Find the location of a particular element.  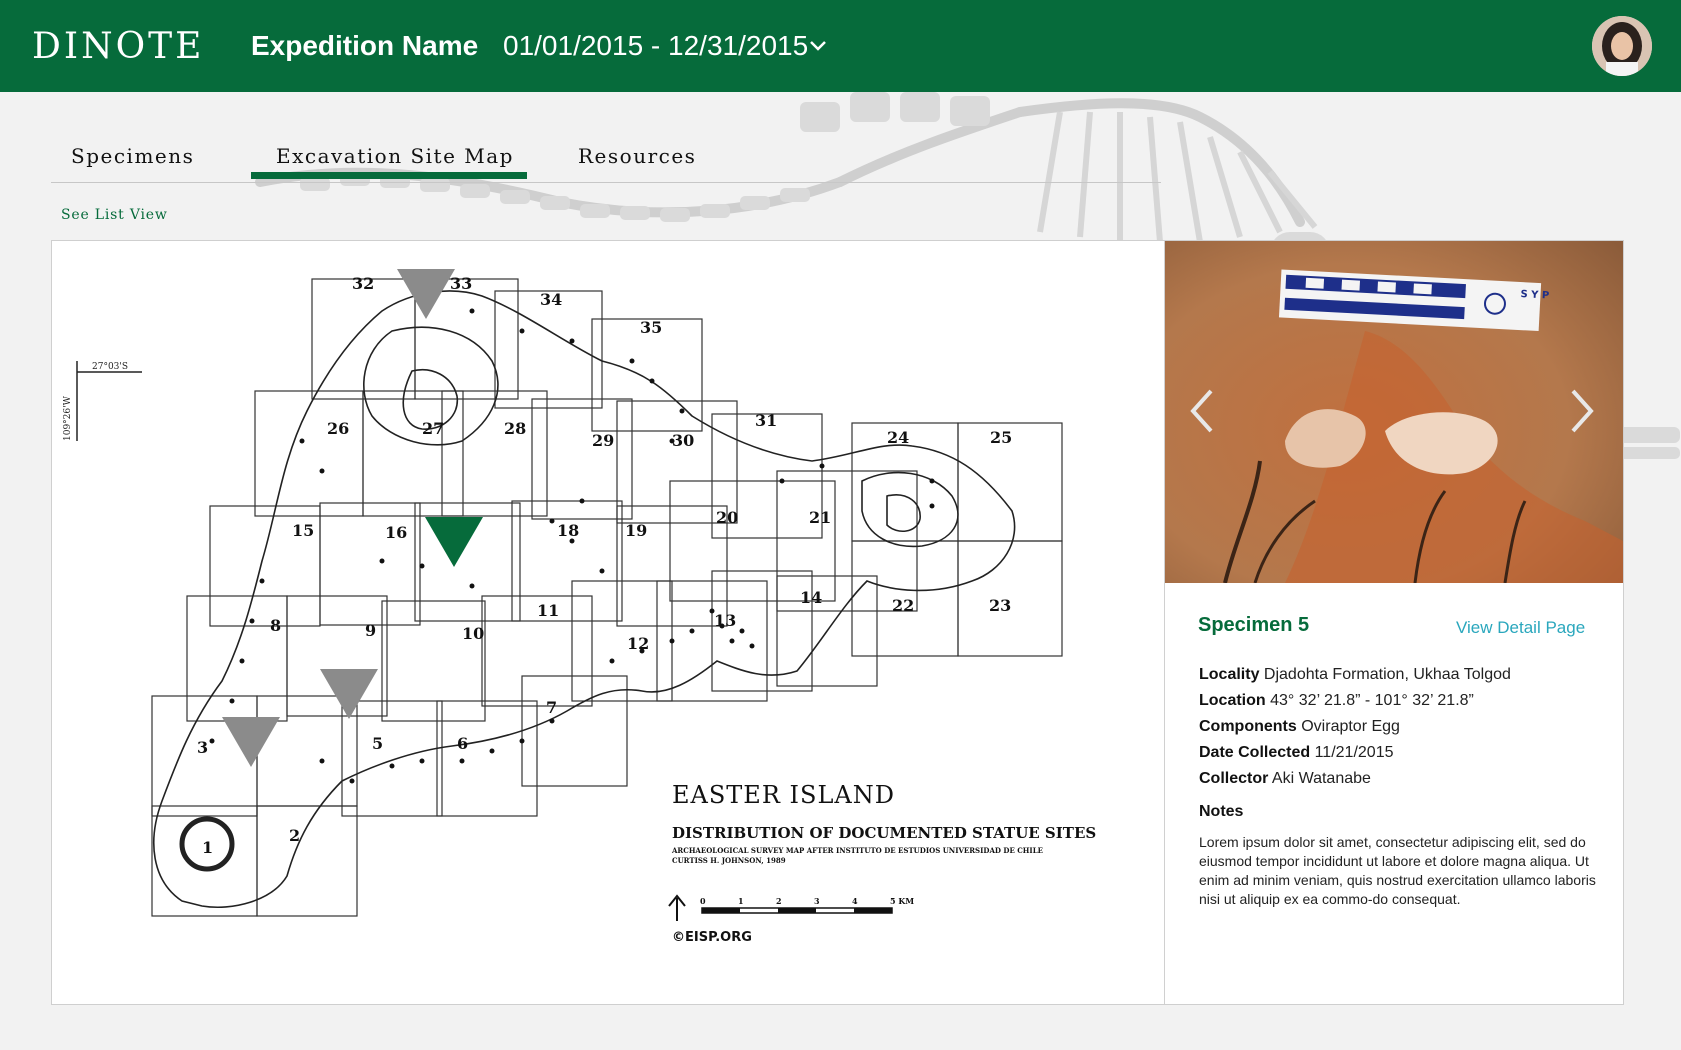

active-tab-indicator is located at coordinates (389, 175).